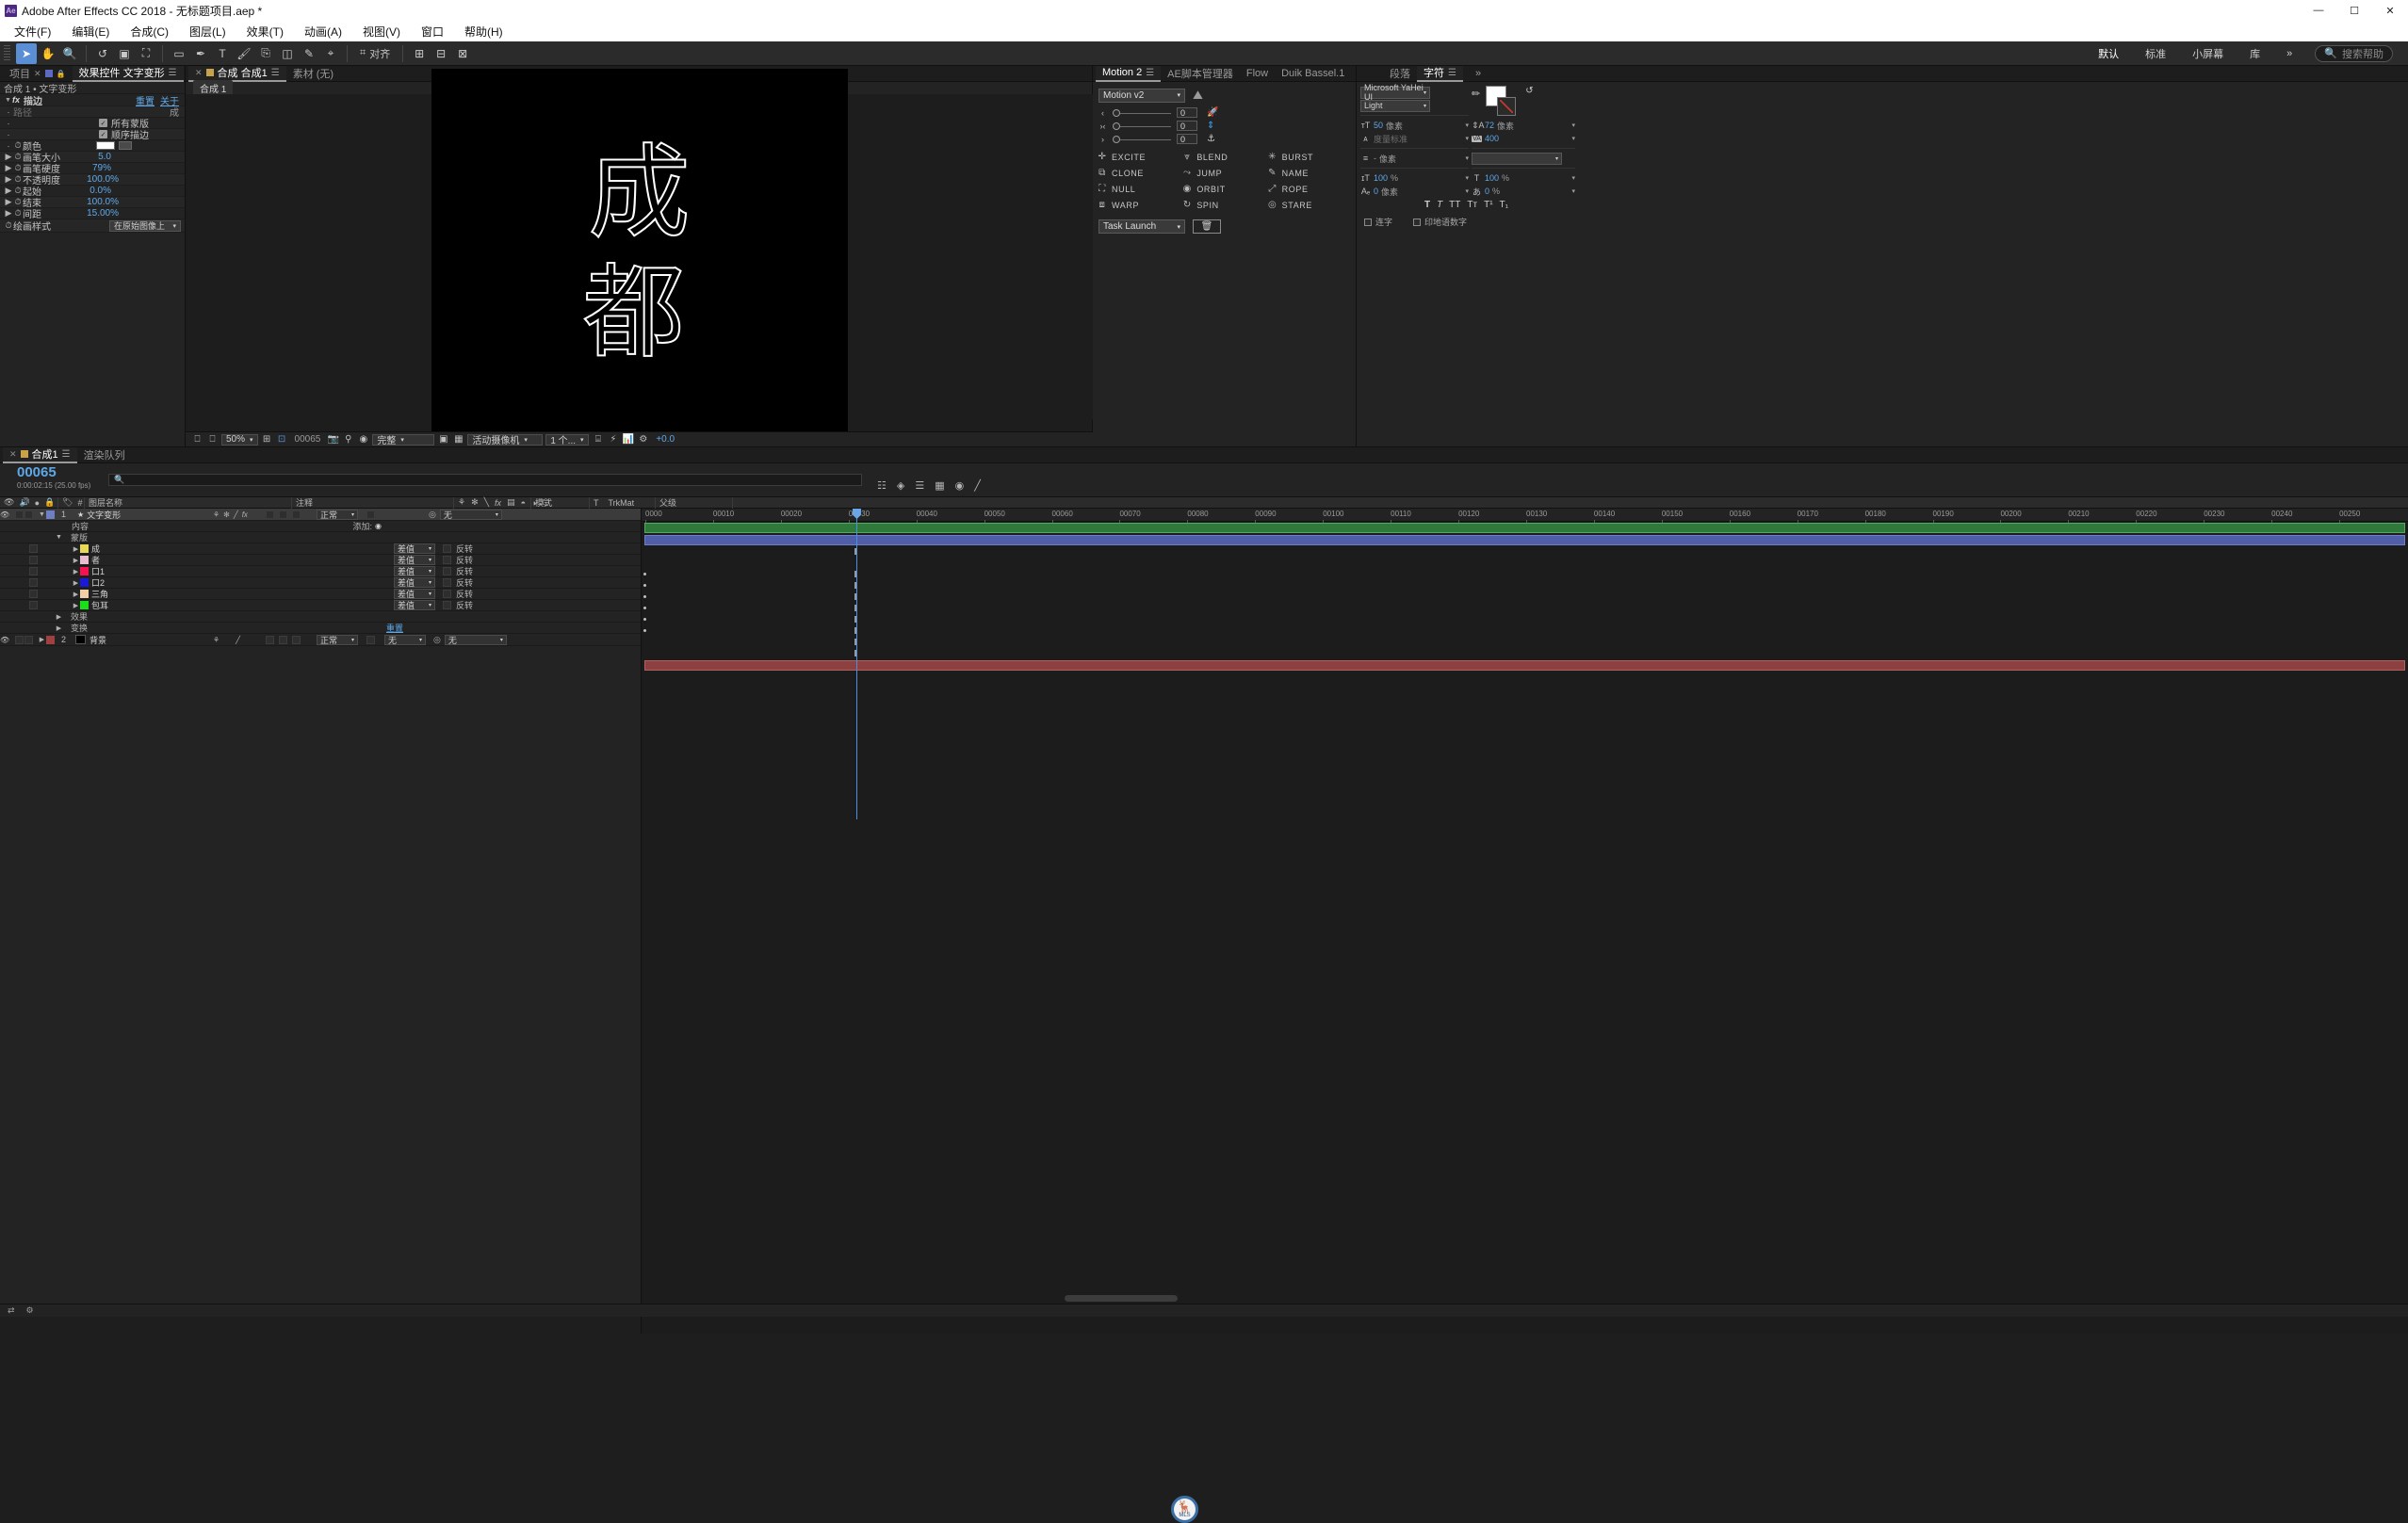 This screenshot has height=1523, width=2408. What do you see at coordinates (28, 639) in the screenshot?
I see `layer2-solo-toggle` at bounding box center [28, 639].